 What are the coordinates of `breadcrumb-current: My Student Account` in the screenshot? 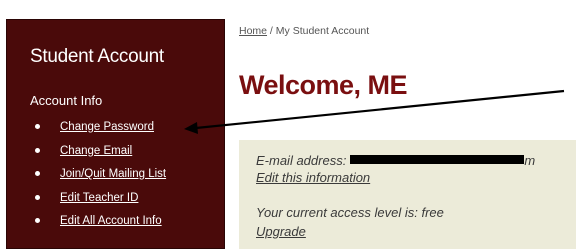 It's located at (322, 31).